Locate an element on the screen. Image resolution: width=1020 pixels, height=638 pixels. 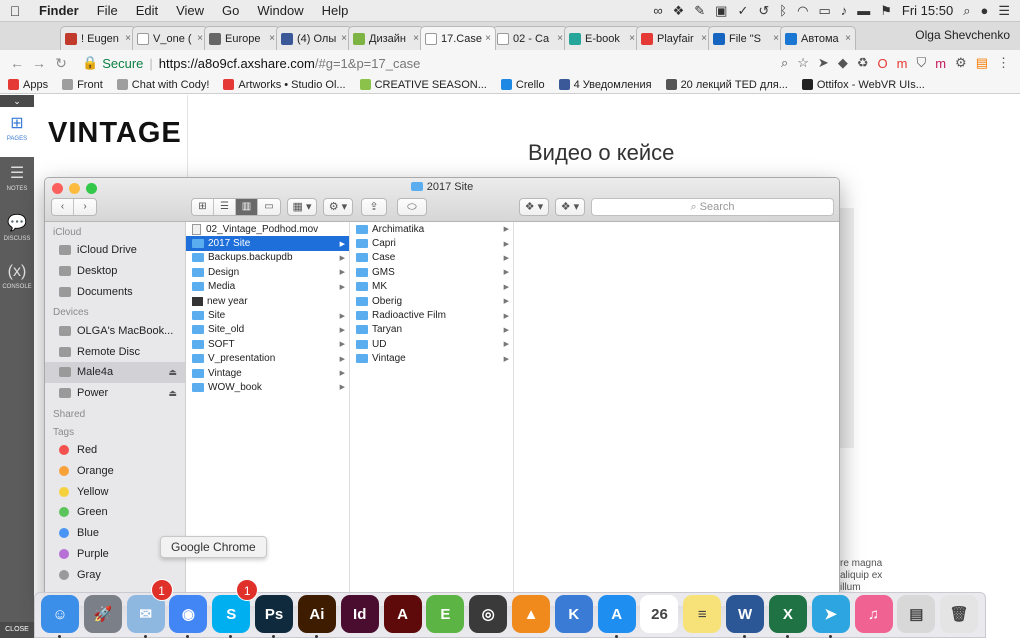
menu-view: View is located at coordinates (190, 10).